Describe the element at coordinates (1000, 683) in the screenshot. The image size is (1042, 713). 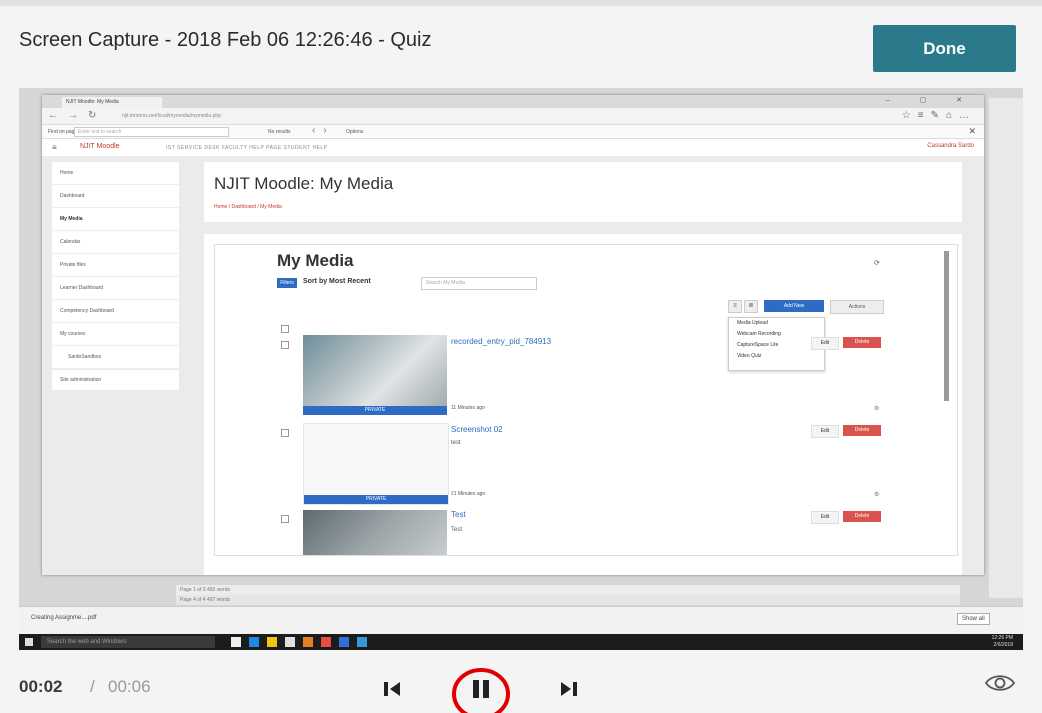
I see `eye-icon` at that location.